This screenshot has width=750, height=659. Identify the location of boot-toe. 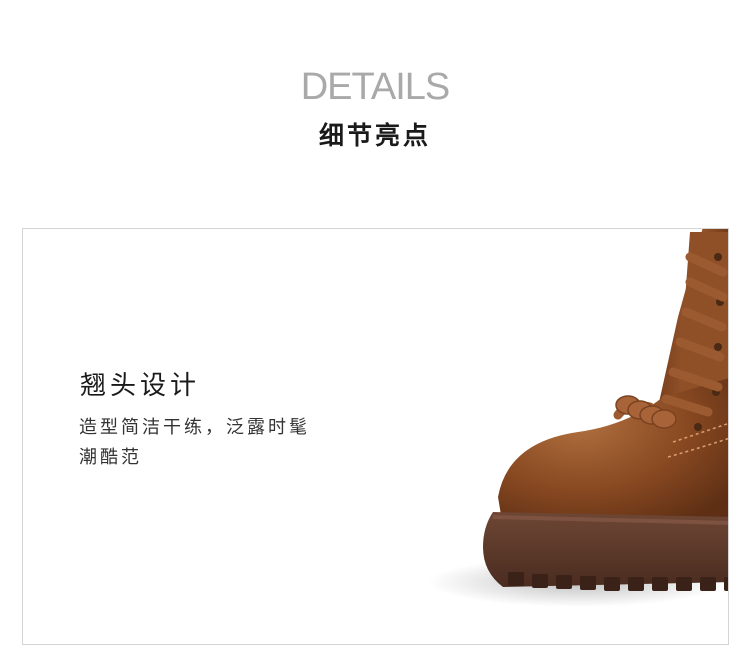
(613, 452).